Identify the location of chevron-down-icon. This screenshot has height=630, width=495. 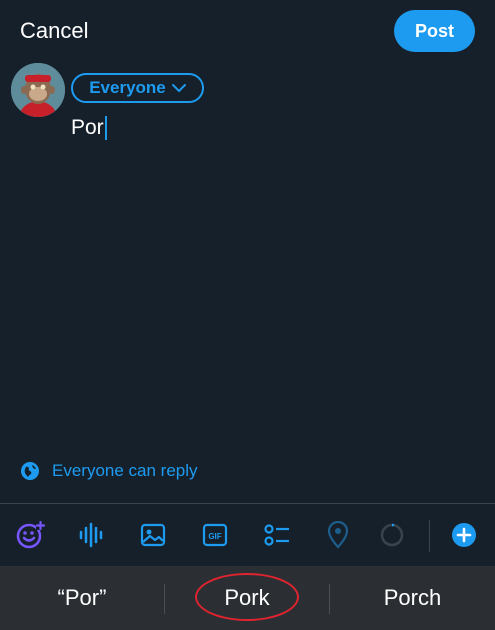
(178, 88).